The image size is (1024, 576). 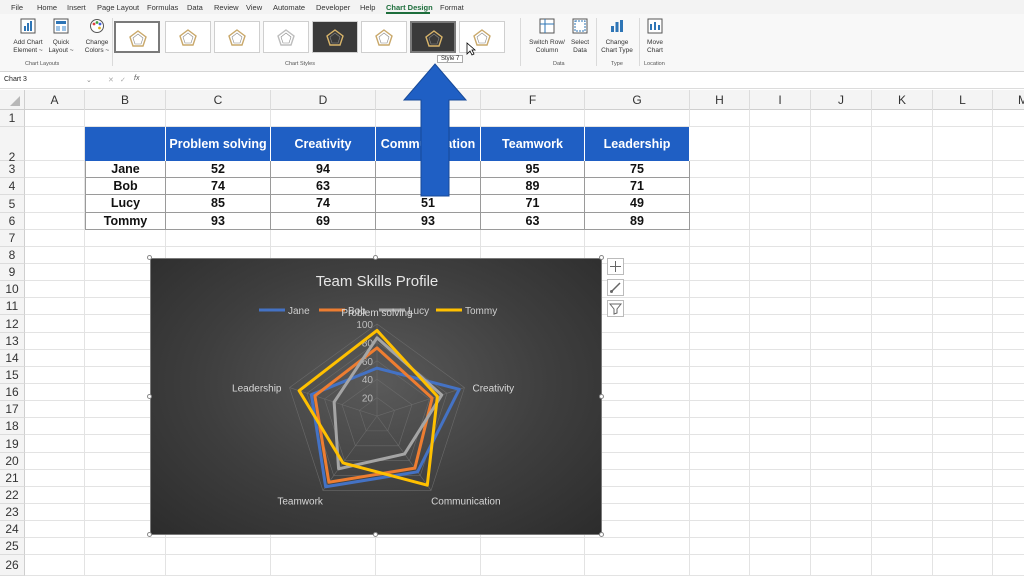 I want to click on radar-category-label: Communication, so click(x=465, y=501).